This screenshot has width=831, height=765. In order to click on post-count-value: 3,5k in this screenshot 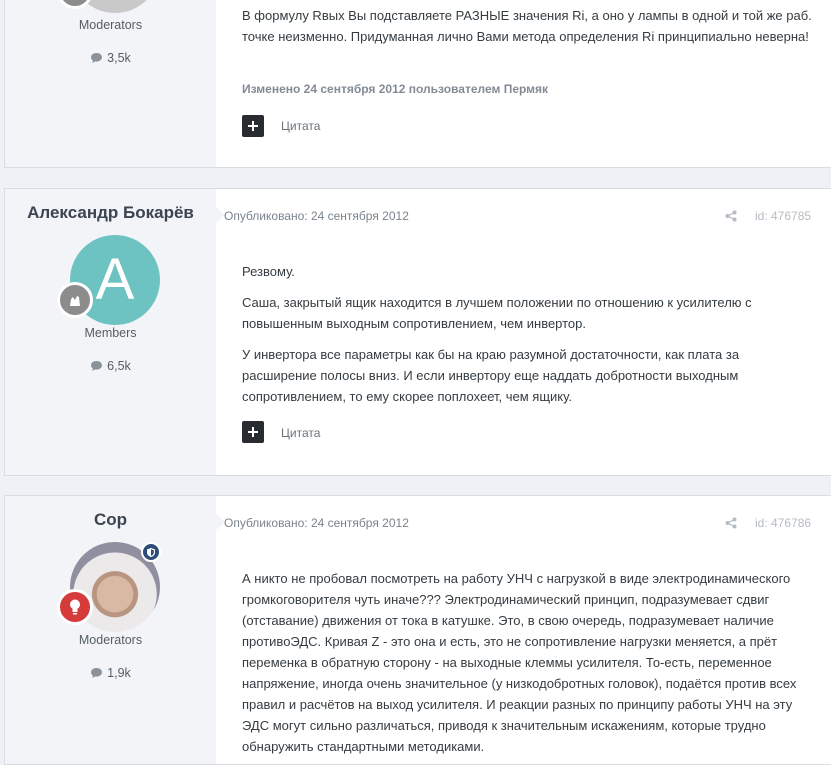, I will do `click(119, 58)`.